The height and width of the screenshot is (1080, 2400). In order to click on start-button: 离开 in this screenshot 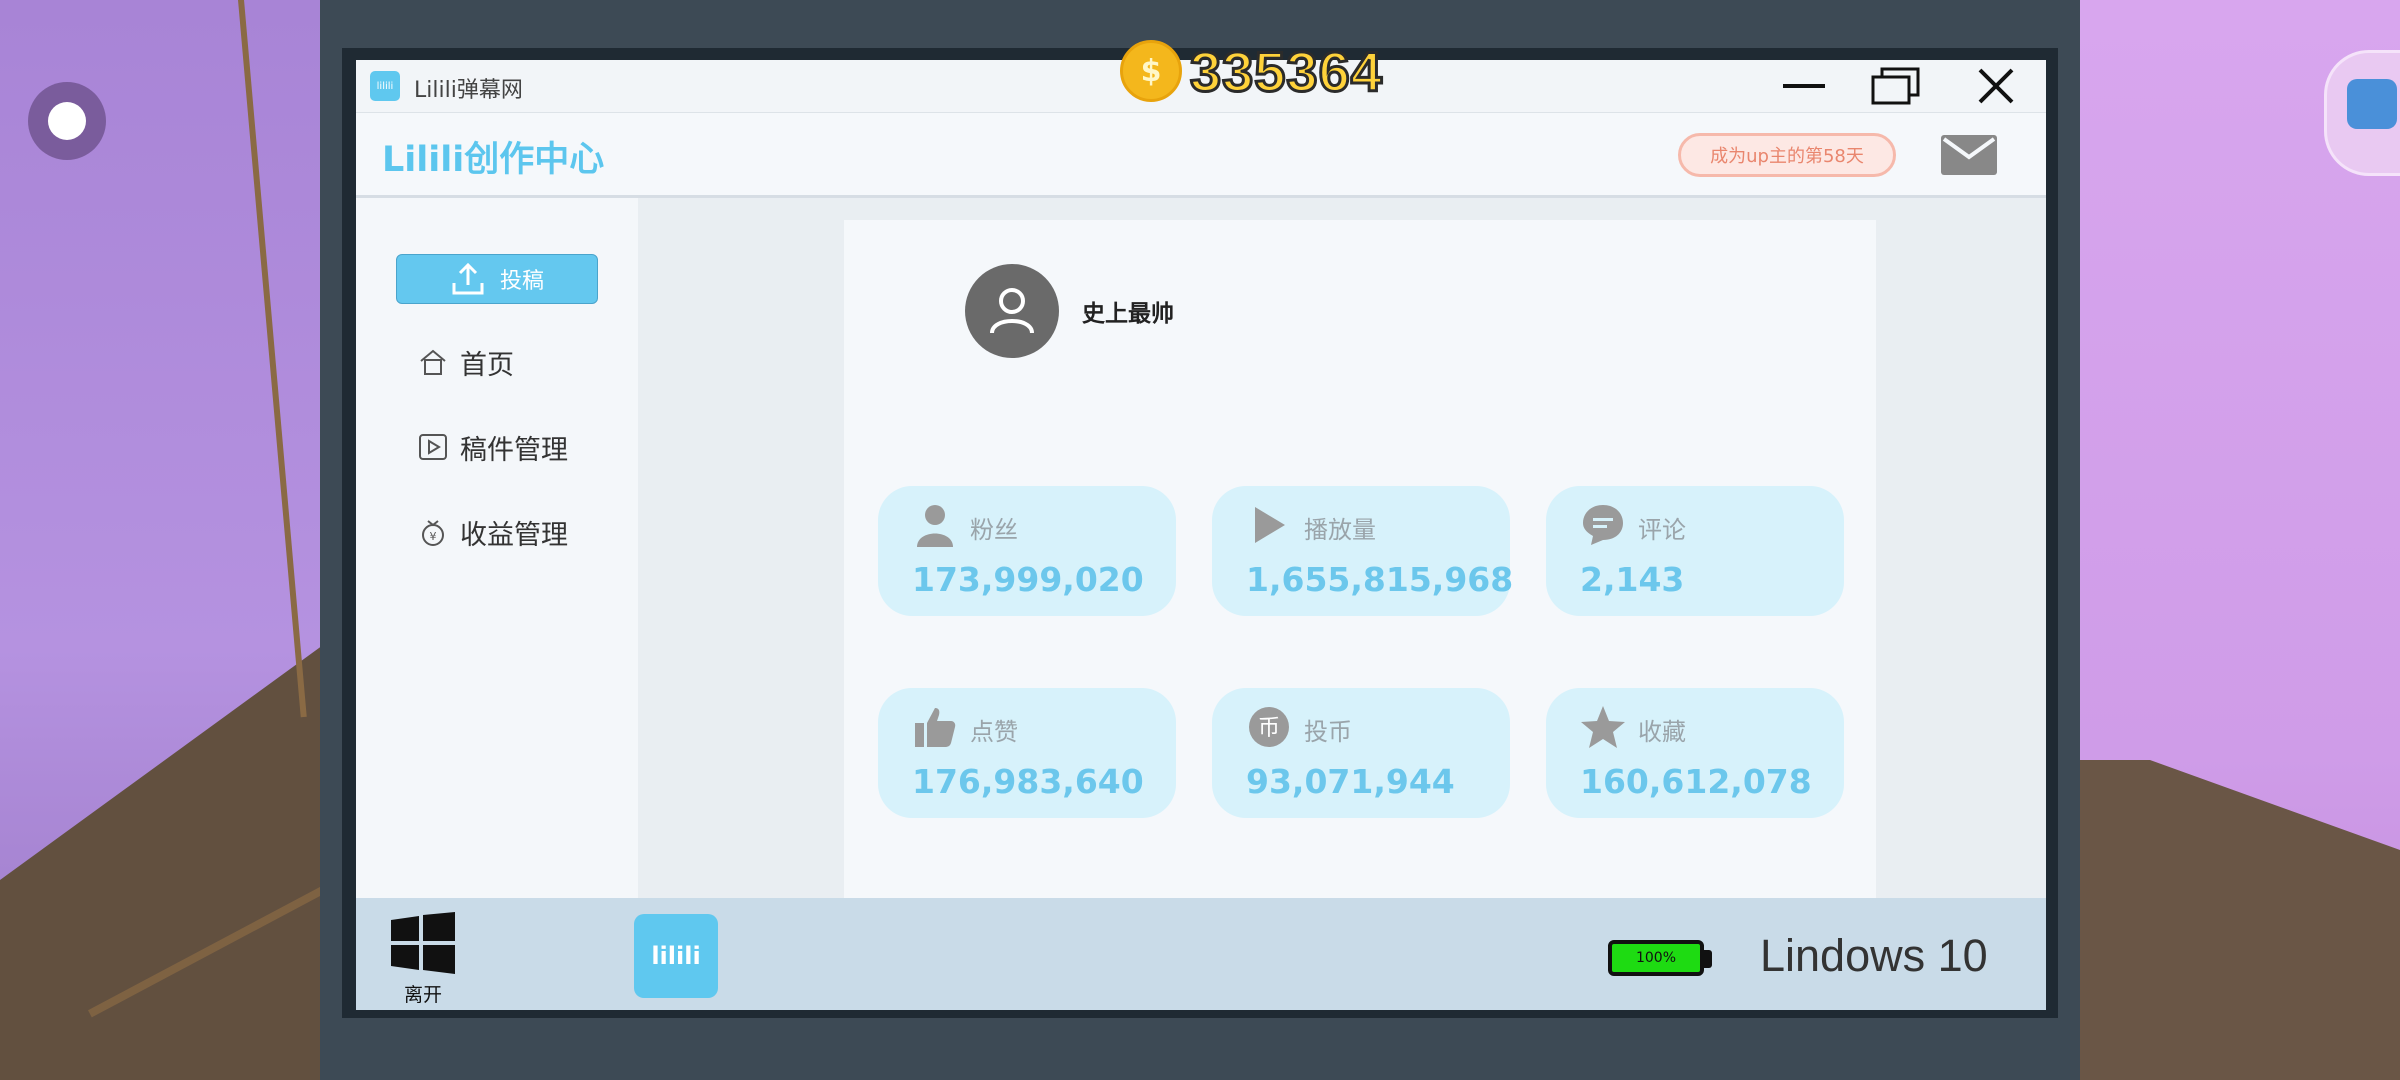, I will do `click(423, 959)`.